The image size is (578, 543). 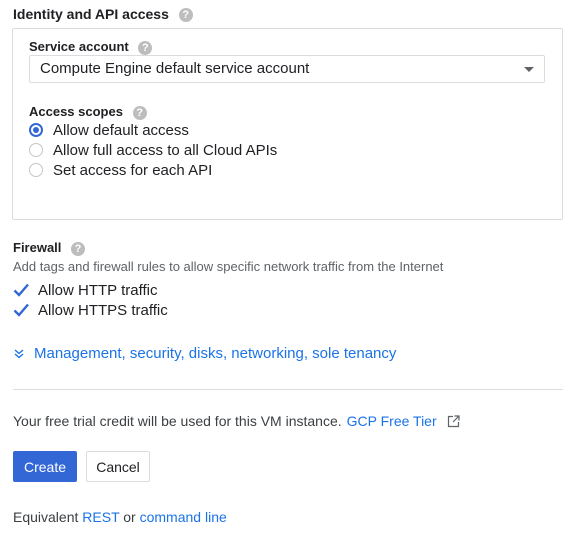 I want to click on checkbox-label: Allow HTTPS traffic, so click(x=103, y=310).